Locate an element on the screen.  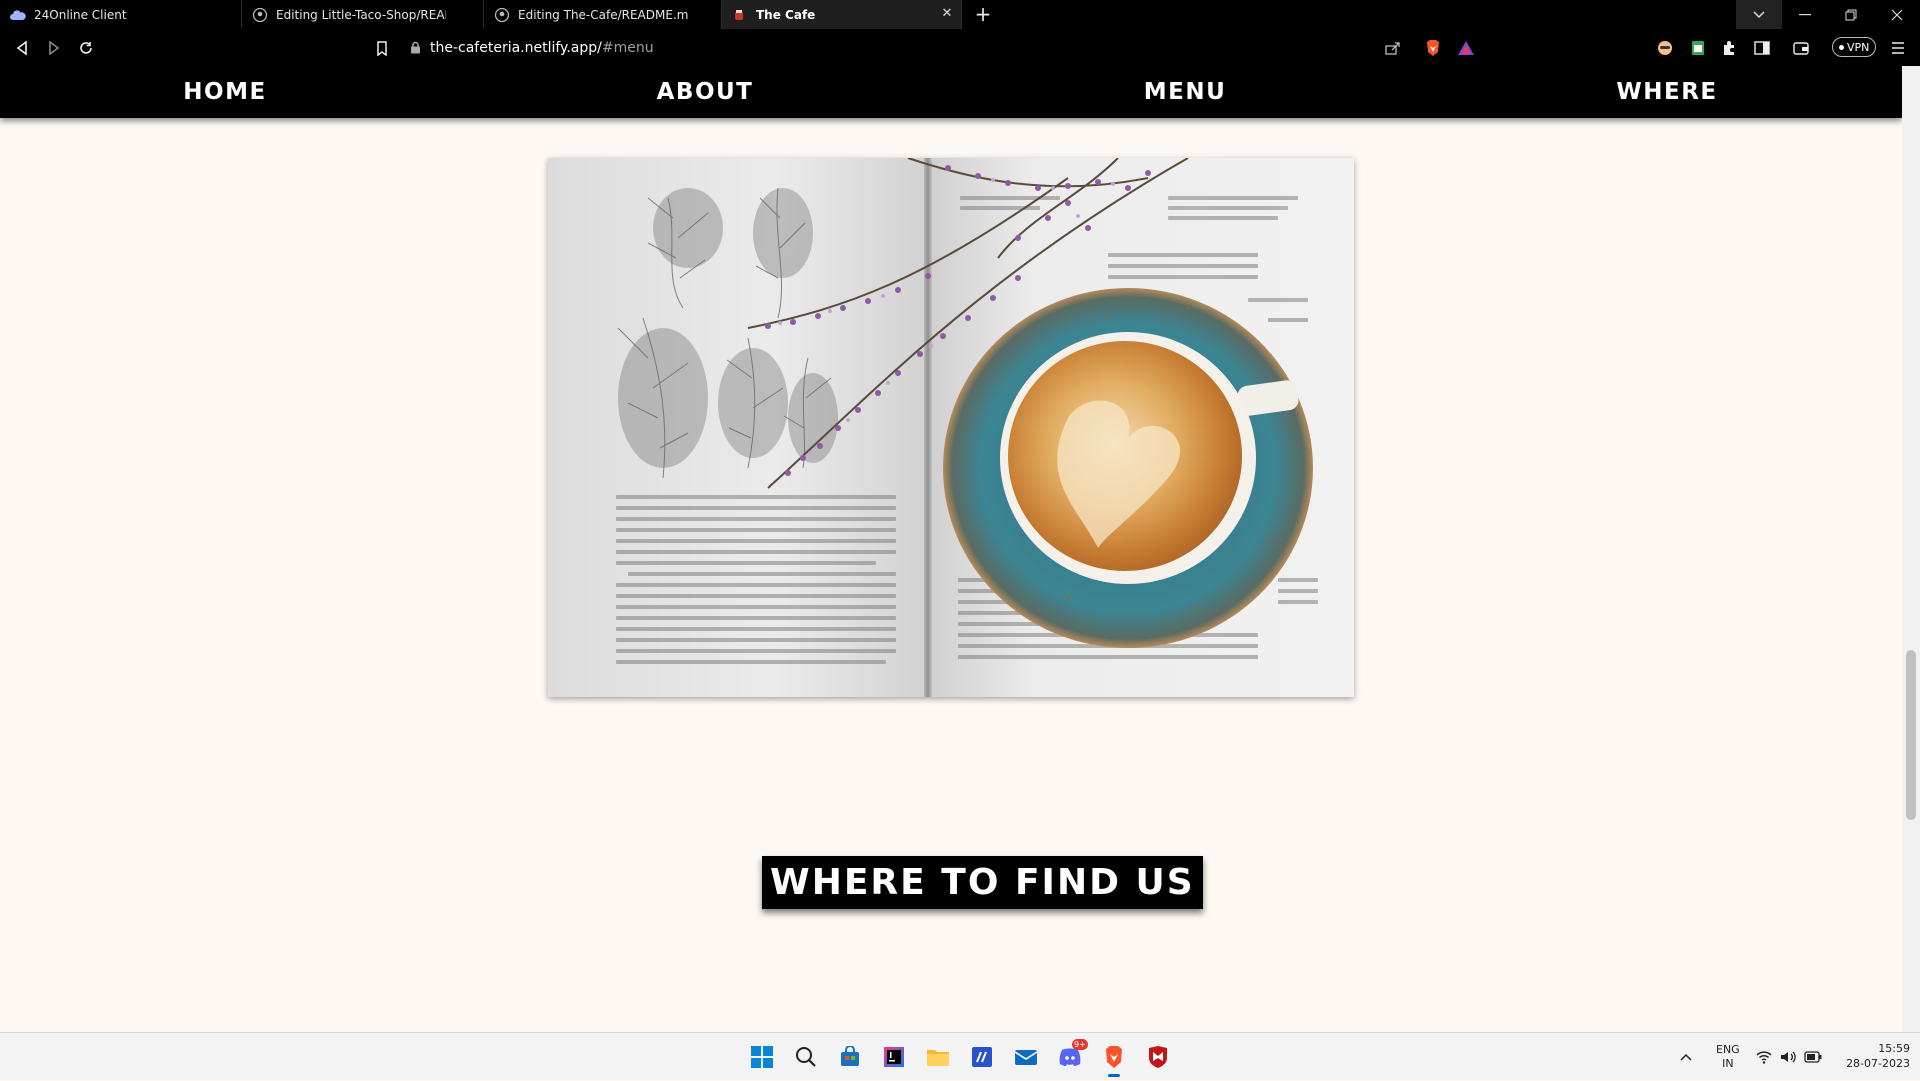
tab-title: Editing Little-Taco-Shop/README.md is located at coordinates (361, 14).